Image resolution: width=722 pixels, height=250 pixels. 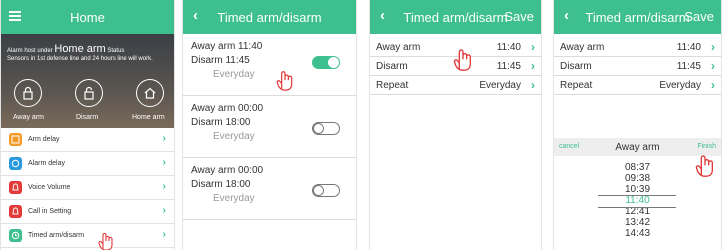 What do you see at coordinates (80, 49) in the screenshot?
I see `status-mode: Home arm` at bounding box center [80, 49].